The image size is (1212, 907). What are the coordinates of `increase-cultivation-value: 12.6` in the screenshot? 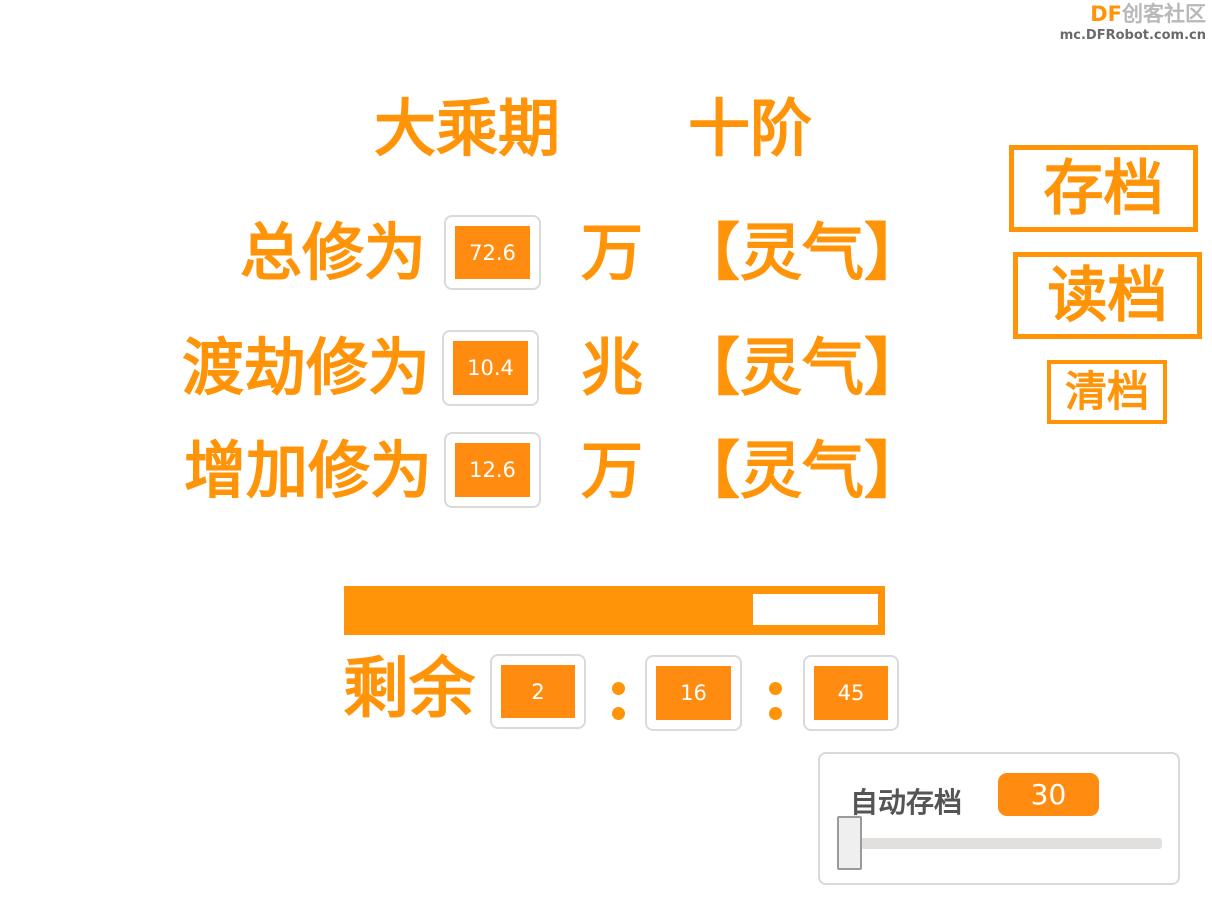 It's located at (492, 470).